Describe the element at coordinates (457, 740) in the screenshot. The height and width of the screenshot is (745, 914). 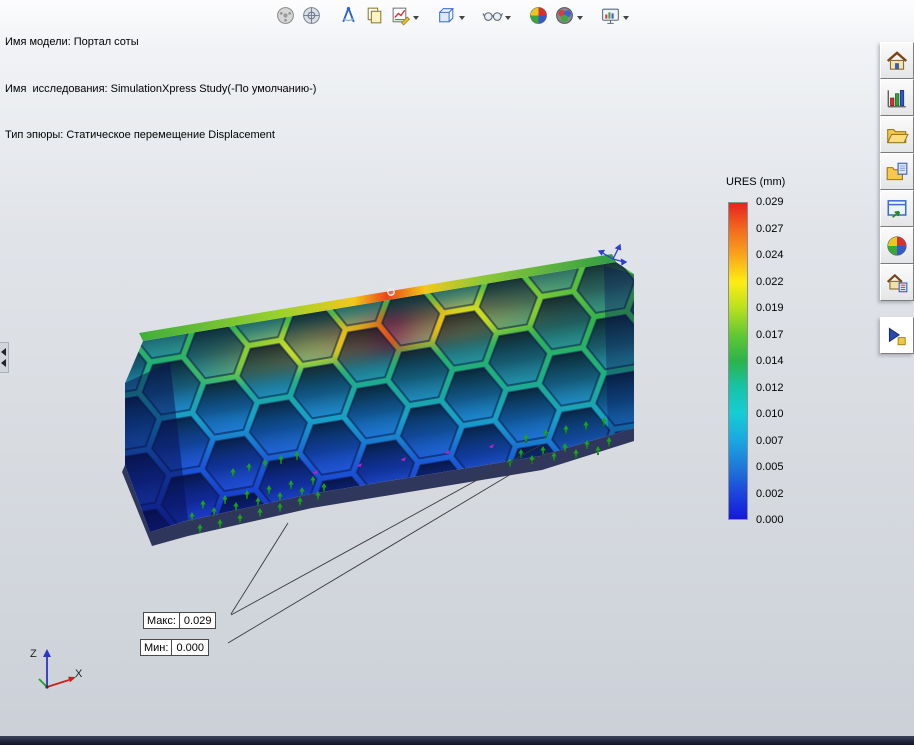
I see `status-bar` at that location.